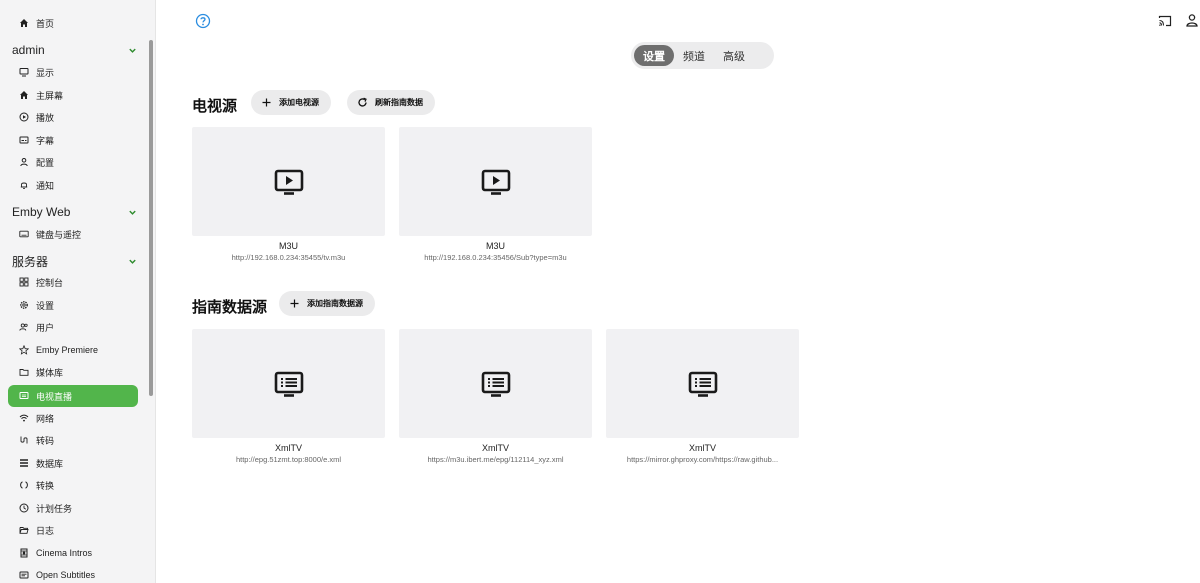 This screenshot has width=1200, height=583. What do you see at coordinates (50, 282) in the screenshot?
I see `sidebar-item-label: 控制台` at bounding box center [50, 282].